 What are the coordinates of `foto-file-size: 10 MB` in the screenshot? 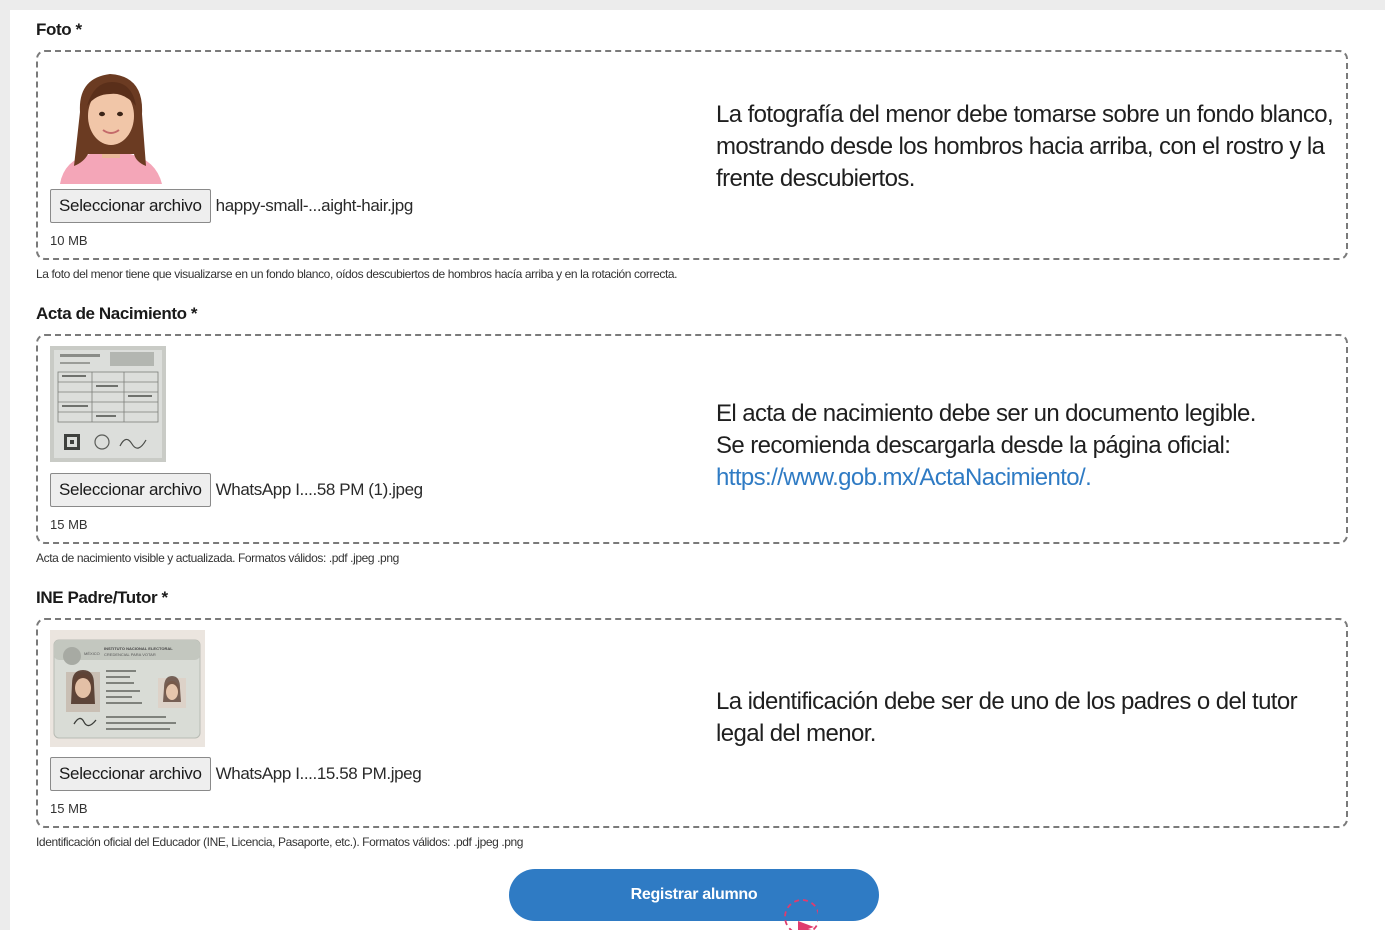 It's located at (69, 240).